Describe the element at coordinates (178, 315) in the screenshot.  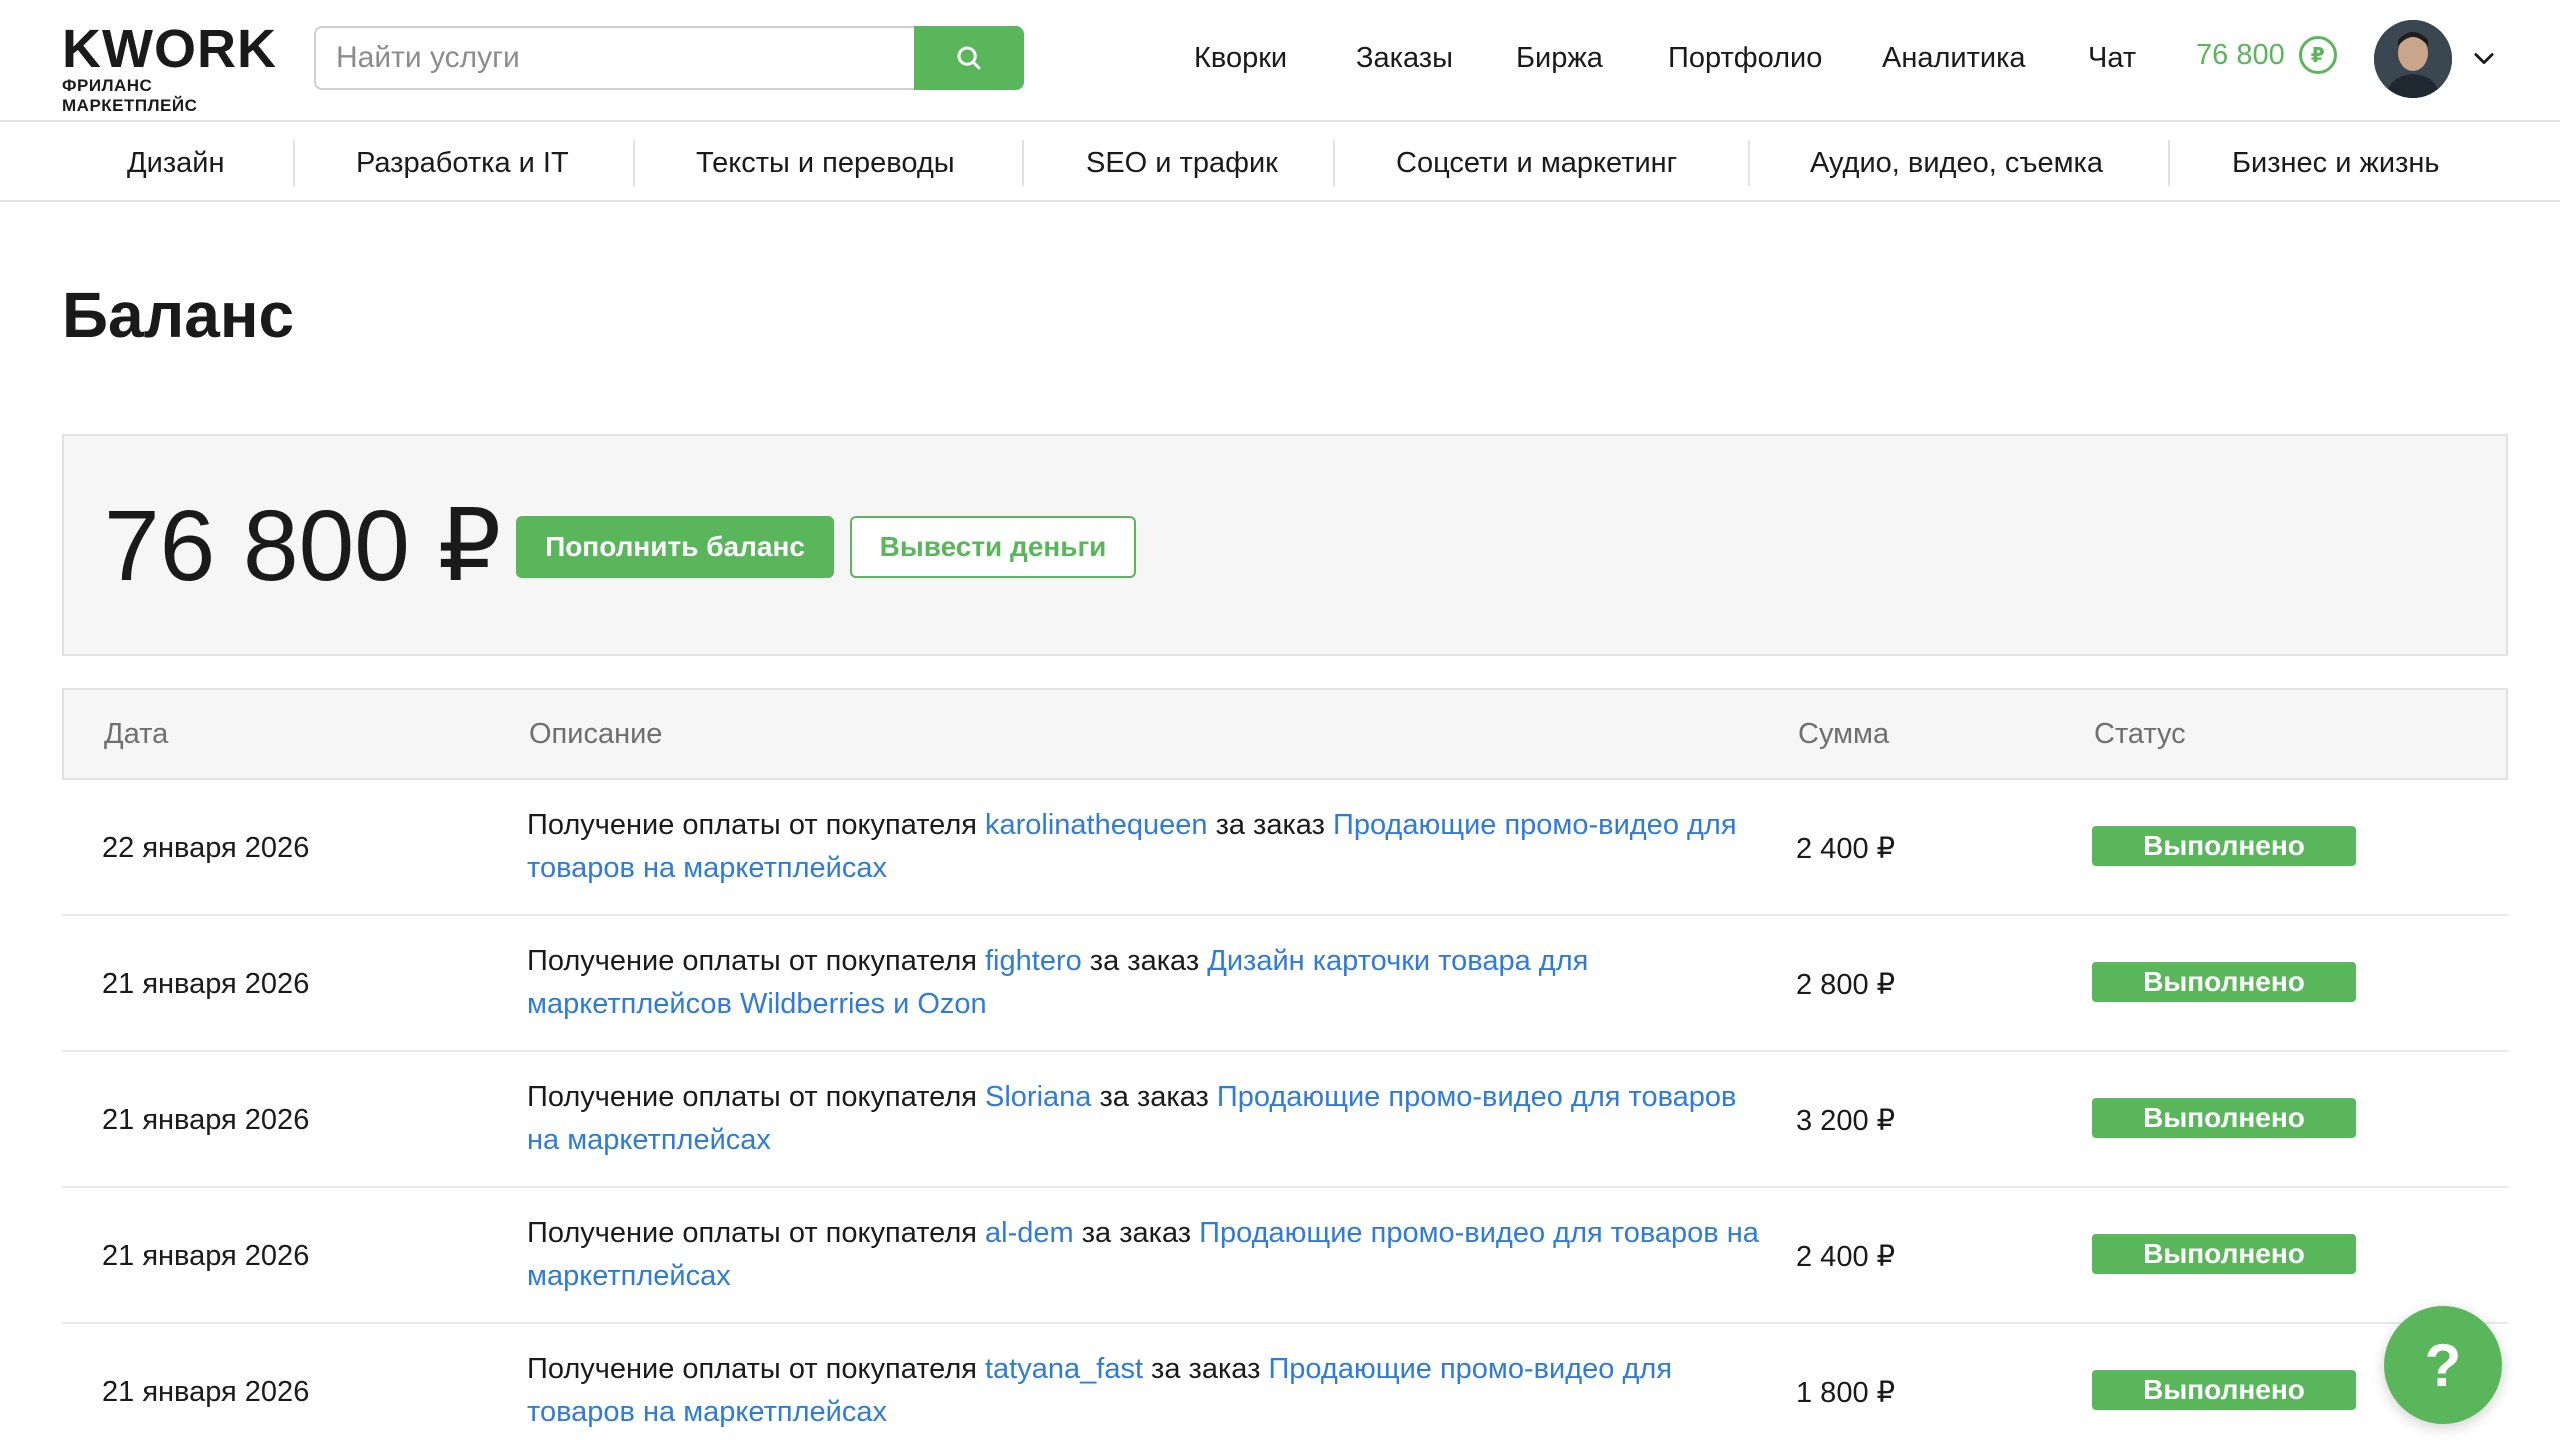
I see `page-title: Баланс` at that location.